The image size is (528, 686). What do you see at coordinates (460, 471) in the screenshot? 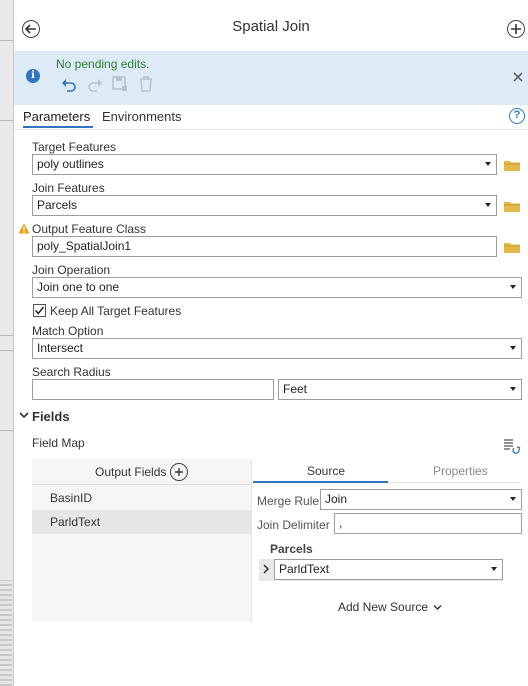
I see `tab-properties: Properties` at bounding box center [460, 471].